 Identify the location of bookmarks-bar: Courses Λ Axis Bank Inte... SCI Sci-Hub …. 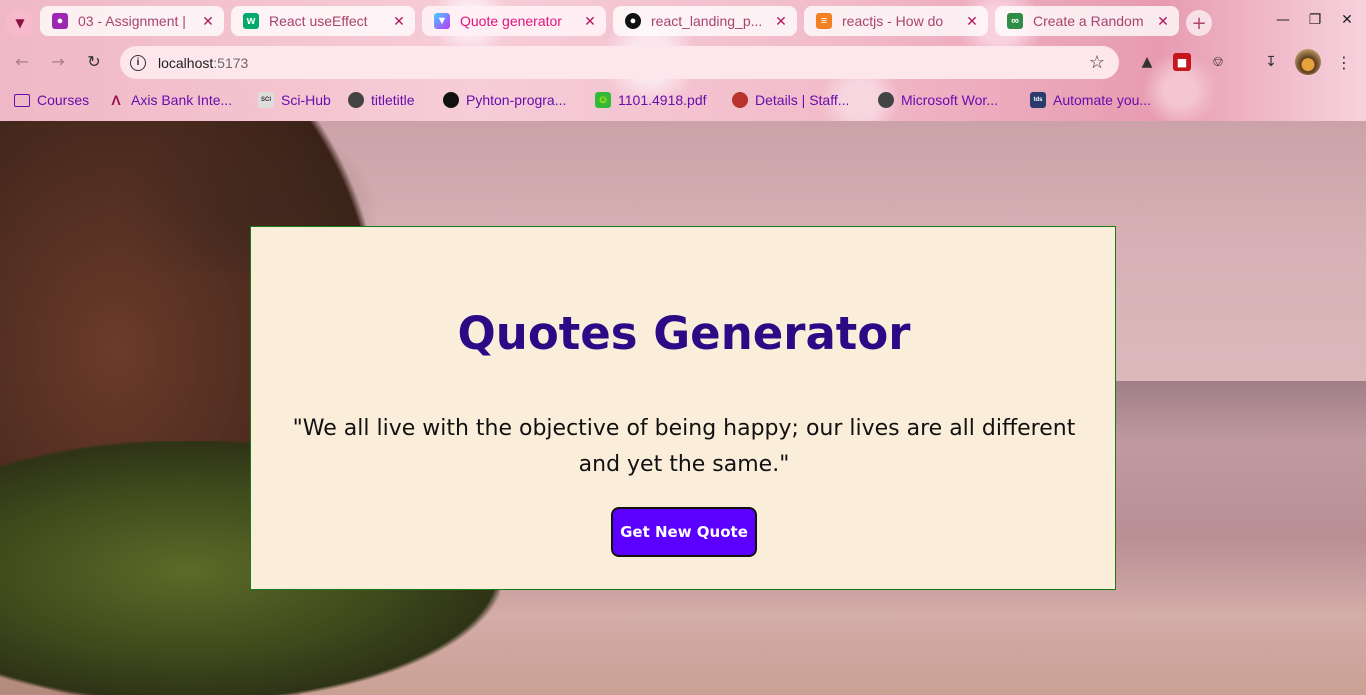
(650, 100).